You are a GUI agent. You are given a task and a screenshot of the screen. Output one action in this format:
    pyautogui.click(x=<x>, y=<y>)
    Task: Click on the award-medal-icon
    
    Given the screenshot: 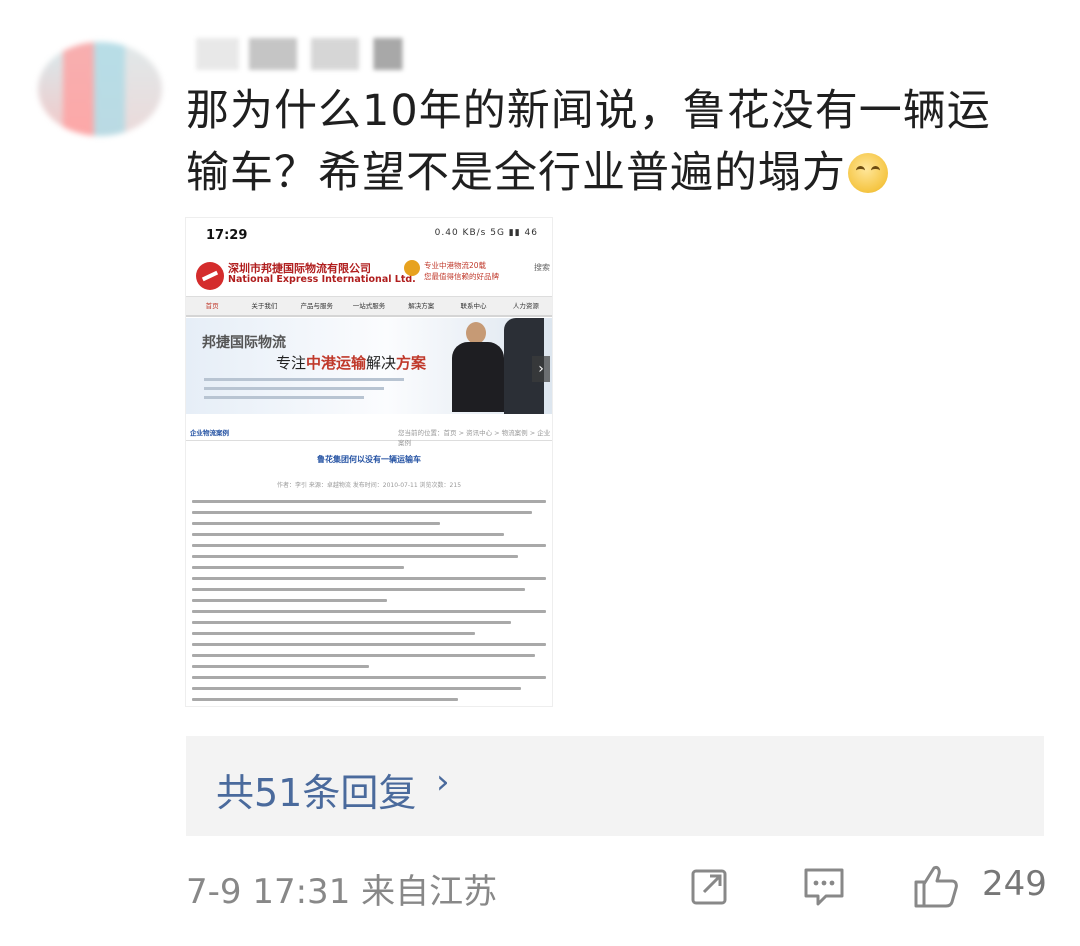 What is the action you would take?
    pyautogui.click(x=412, y=268)
    